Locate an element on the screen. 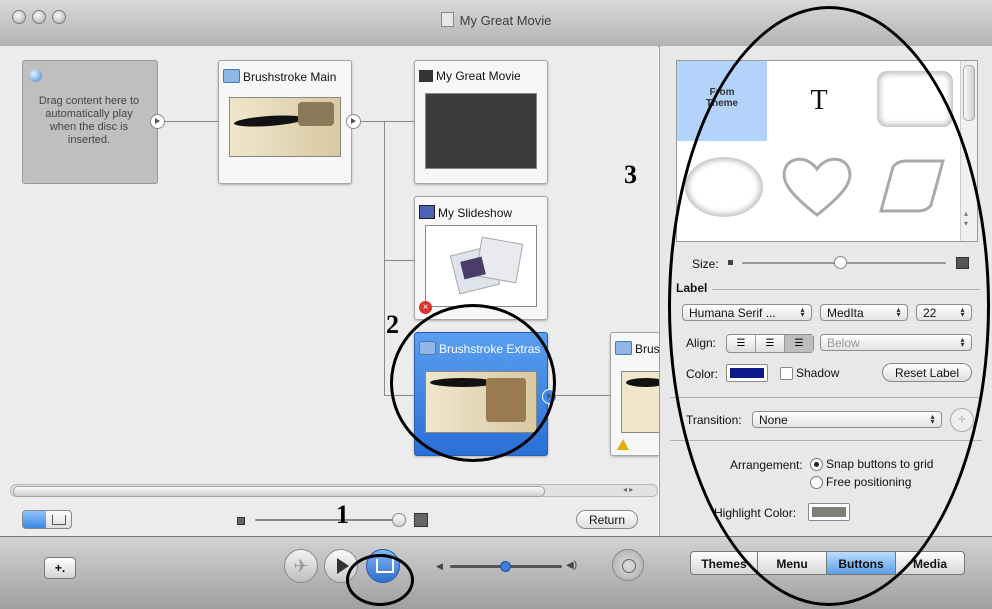 This screenshot has height=609, width=992. tree-view-icon is located at coordinates (59, 520).